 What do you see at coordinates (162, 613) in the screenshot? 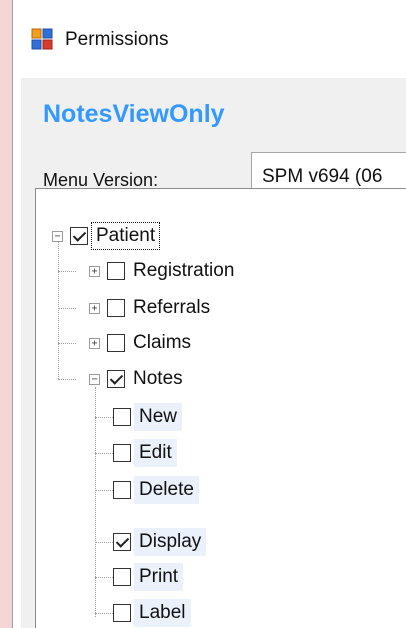
I see `tree-node-label: Label` at bounding box center [162, 613].